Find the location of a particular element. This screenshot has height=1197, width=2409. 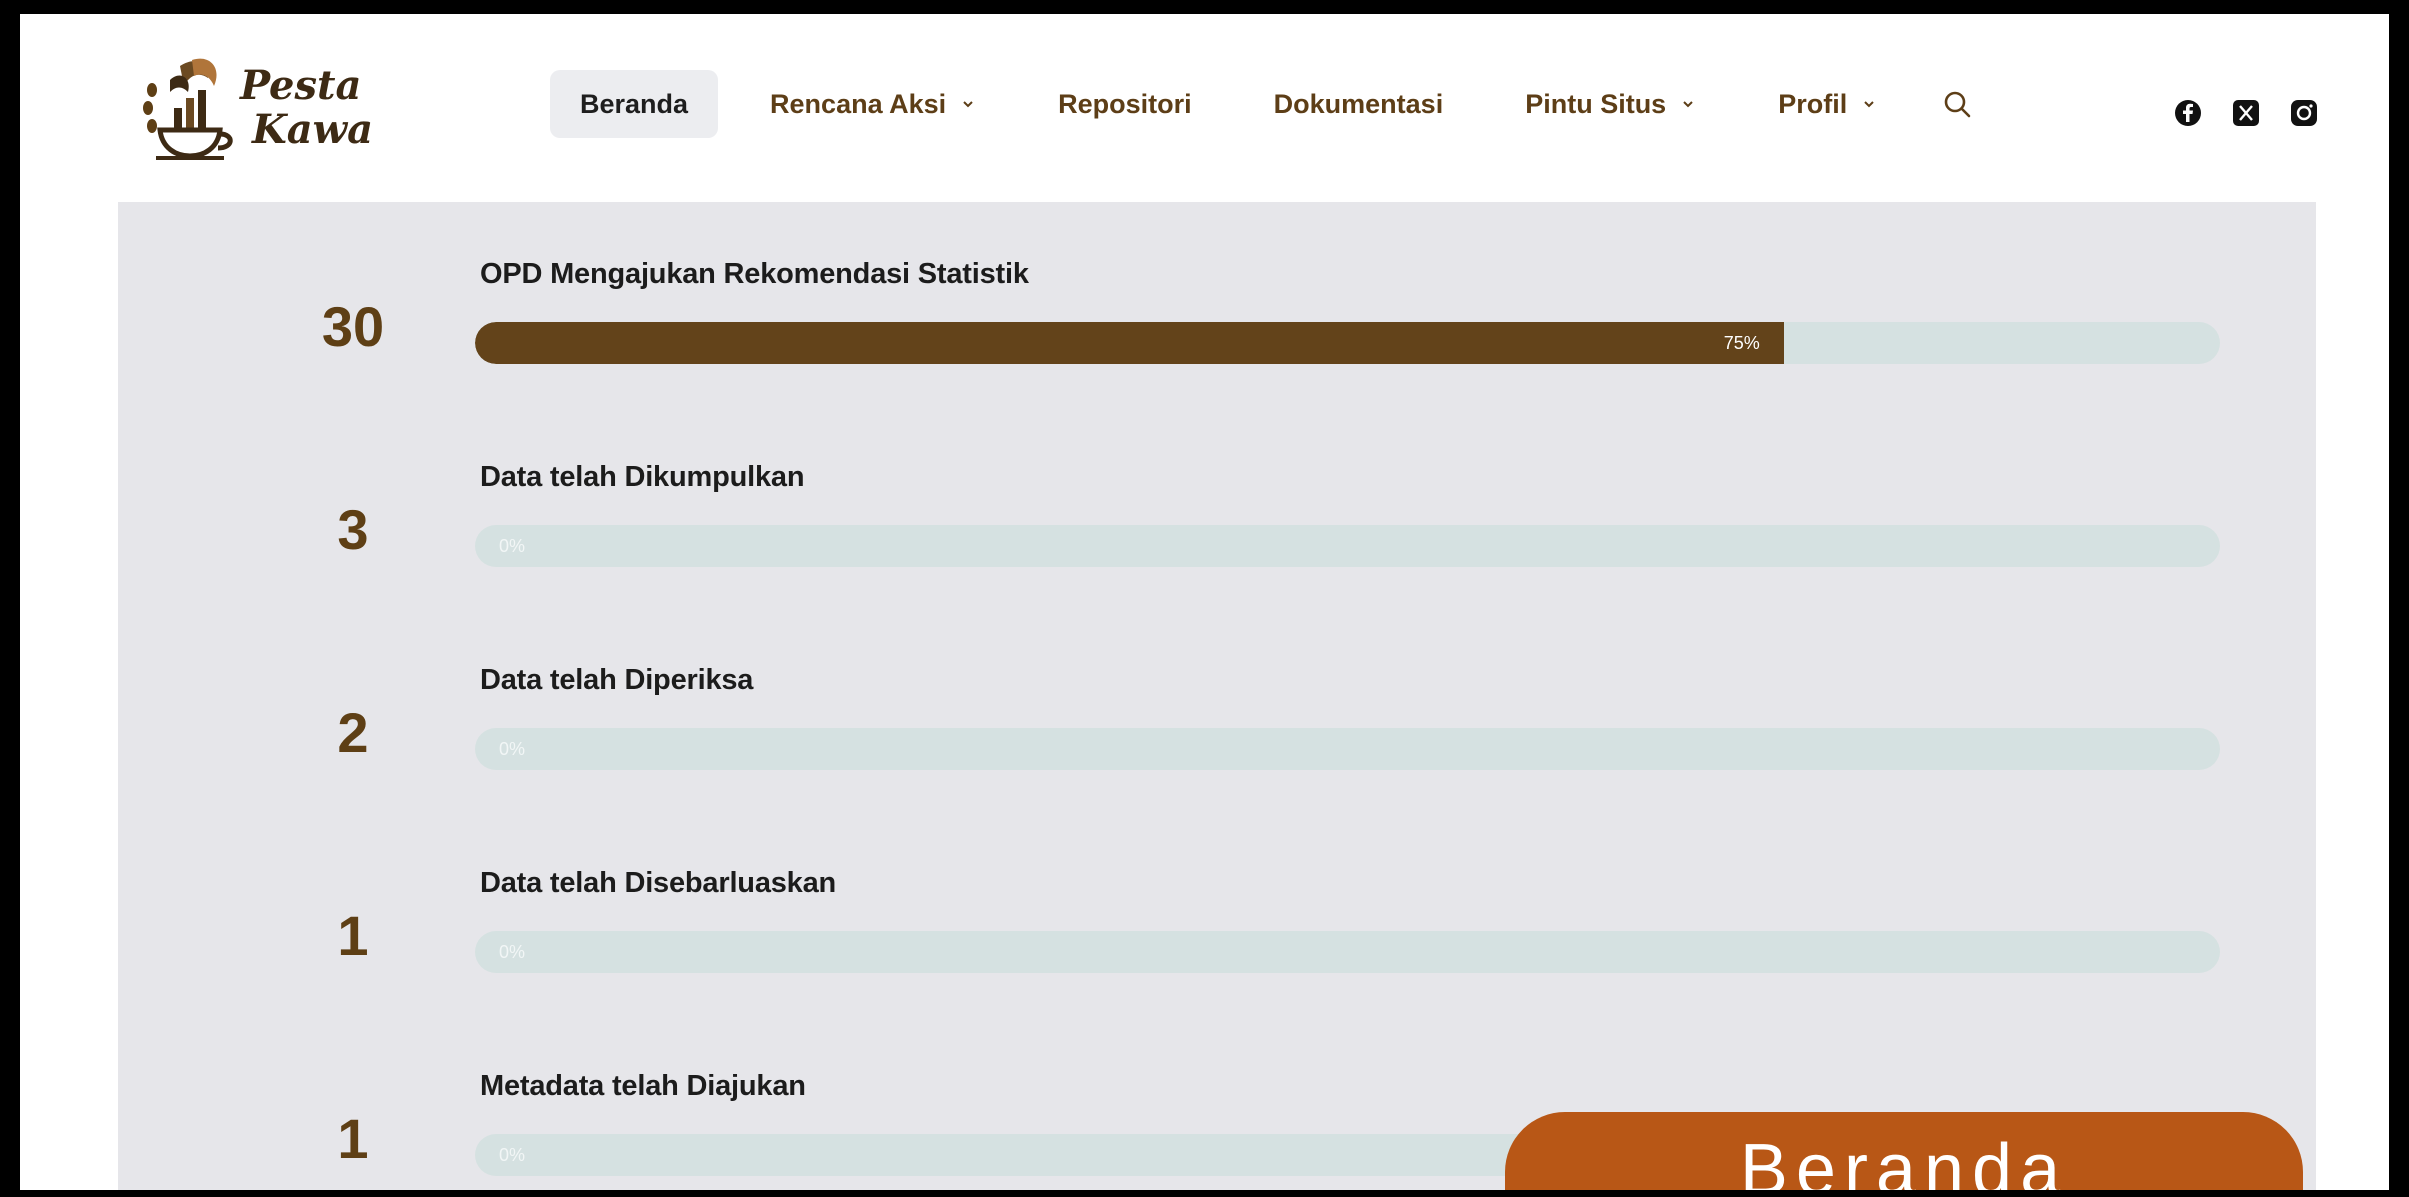

search-icon is located at coordinates (1957, 104).